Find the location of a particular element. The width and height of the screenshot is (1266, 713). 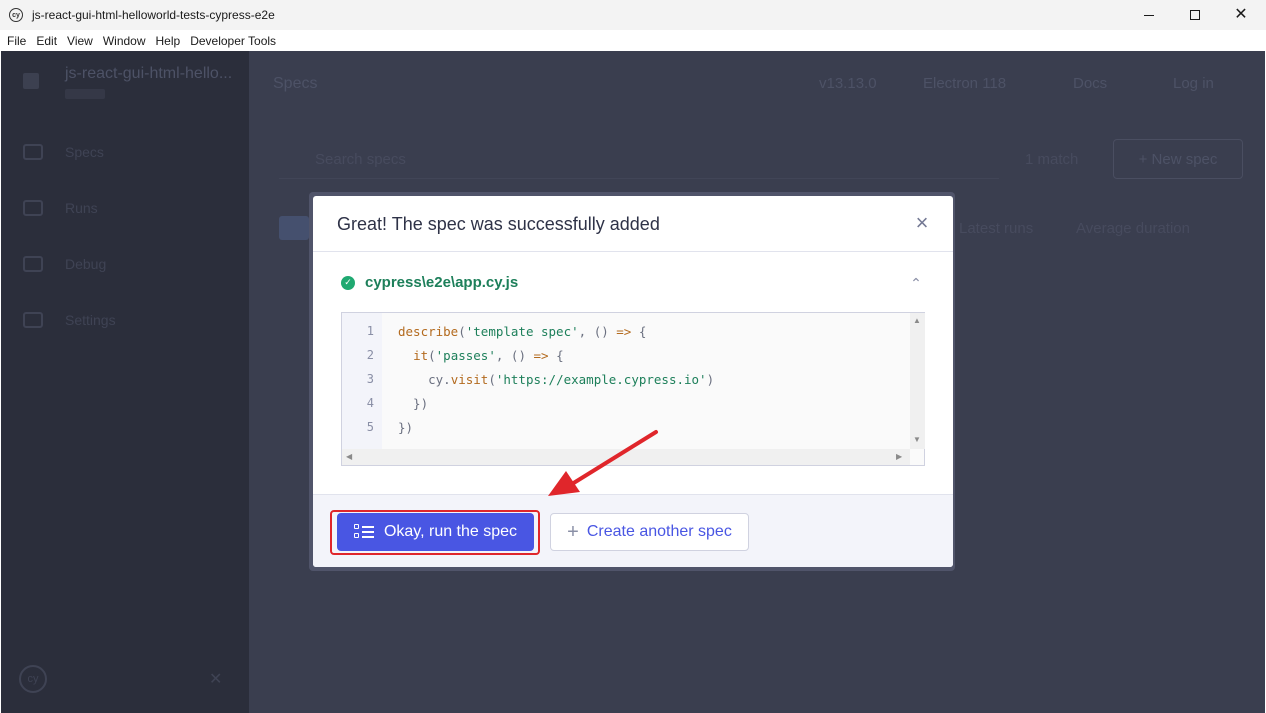

spec-search: Search specs is located at coordinates (639, 161).